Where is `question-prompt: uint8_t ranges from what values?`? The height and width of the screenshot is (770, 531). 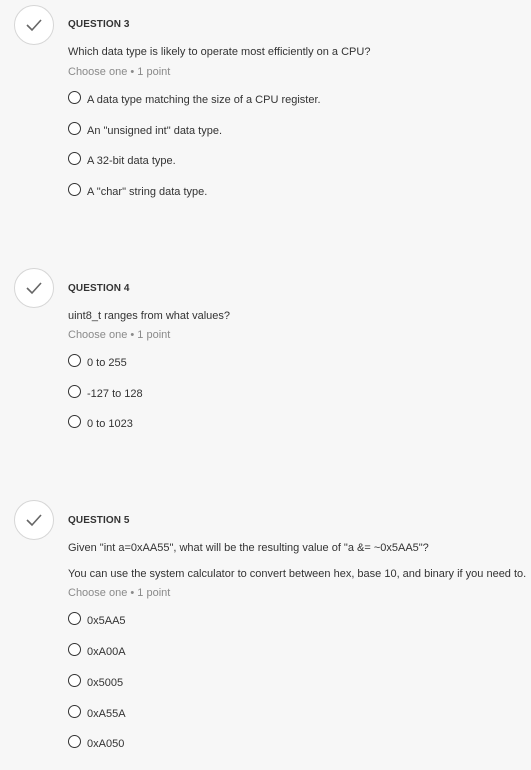 question-prompt: uint8_t ranges from what values? is located at coordinates (149, 316).